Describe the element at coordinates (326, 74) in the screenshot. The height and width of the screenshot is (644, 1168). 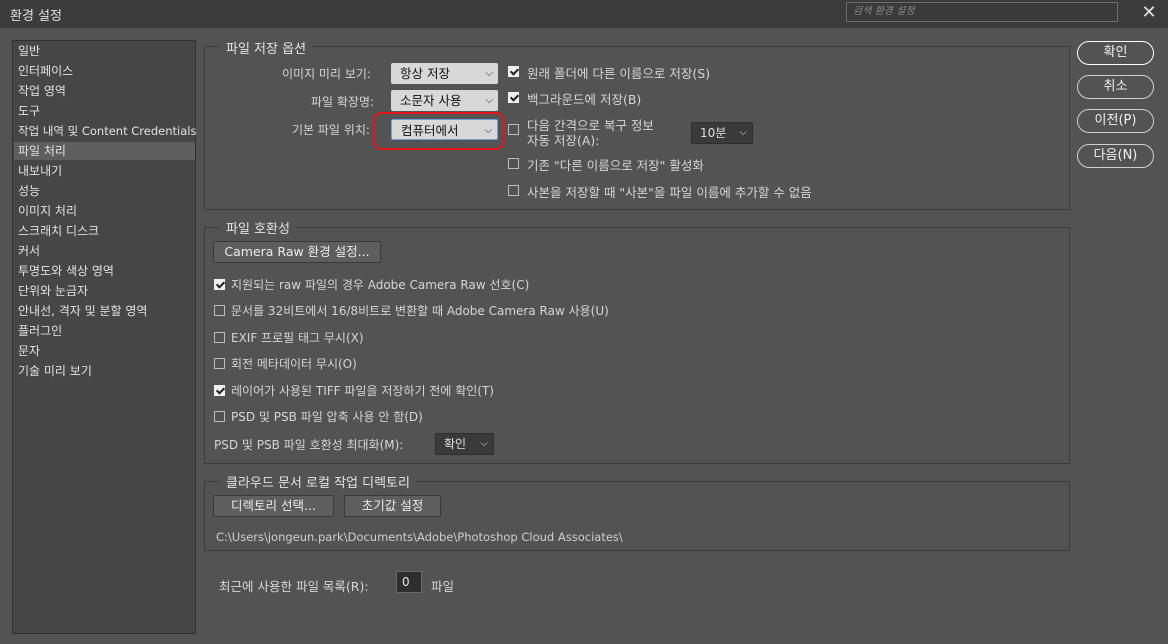
I see `image-preview-label: 이미지 미리 보기:` at that location.